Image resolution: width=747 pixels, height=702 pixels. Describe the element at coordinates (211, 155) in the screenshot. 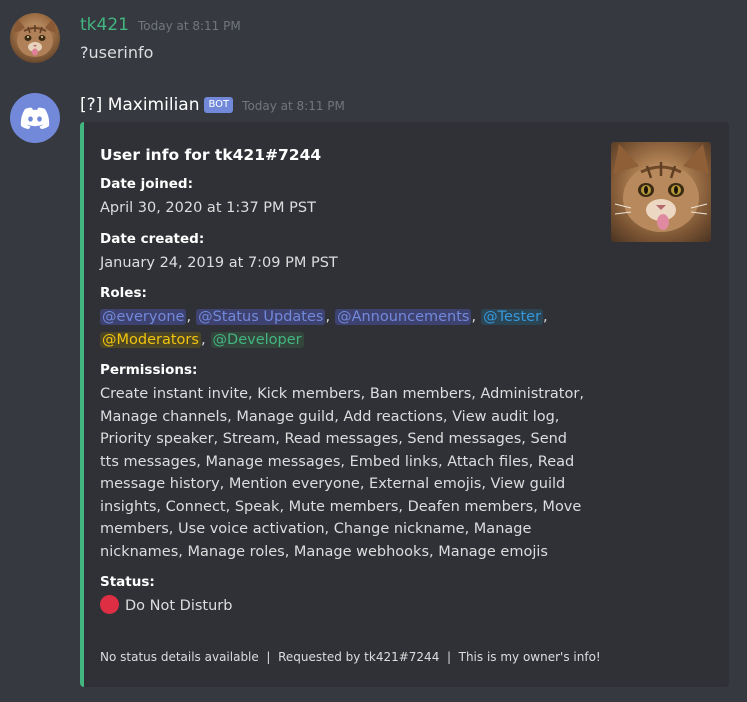

I see `embed-title: User info for tk421#7244` at that location.